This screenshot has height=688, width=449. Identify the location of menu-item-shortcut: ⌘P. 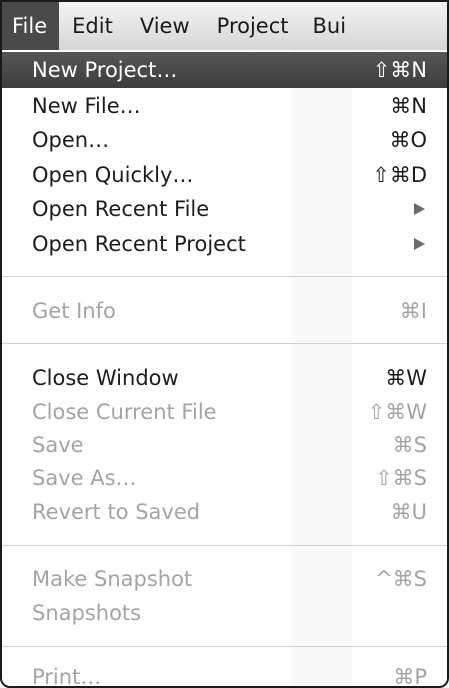
(410, 676).